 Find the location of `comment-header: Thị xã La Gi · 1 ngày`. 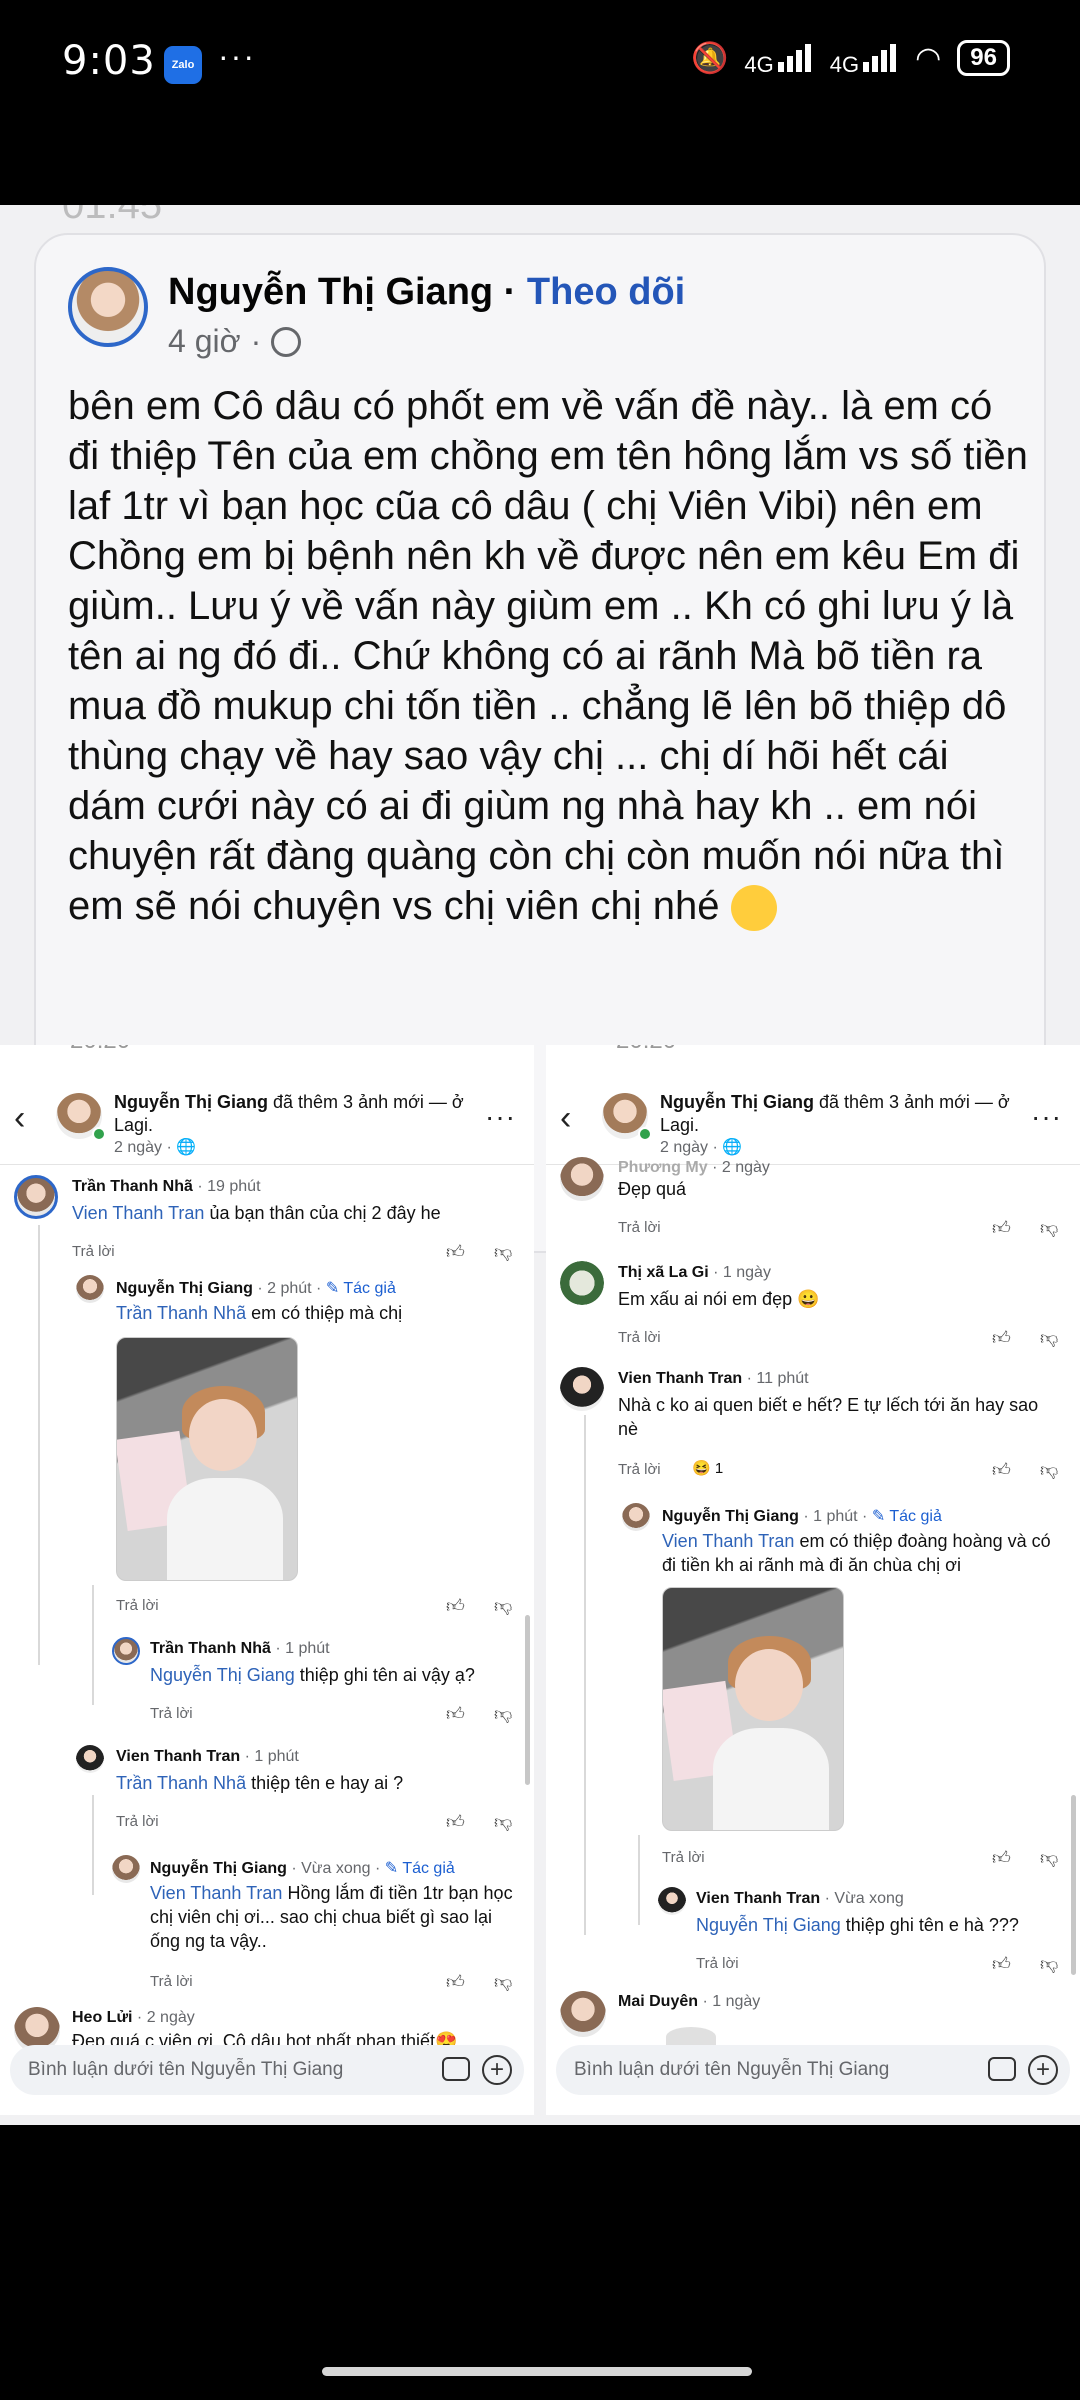

comment-header: Thị xã La Gi · 1 ngày is located at coordinates (694, 1272).